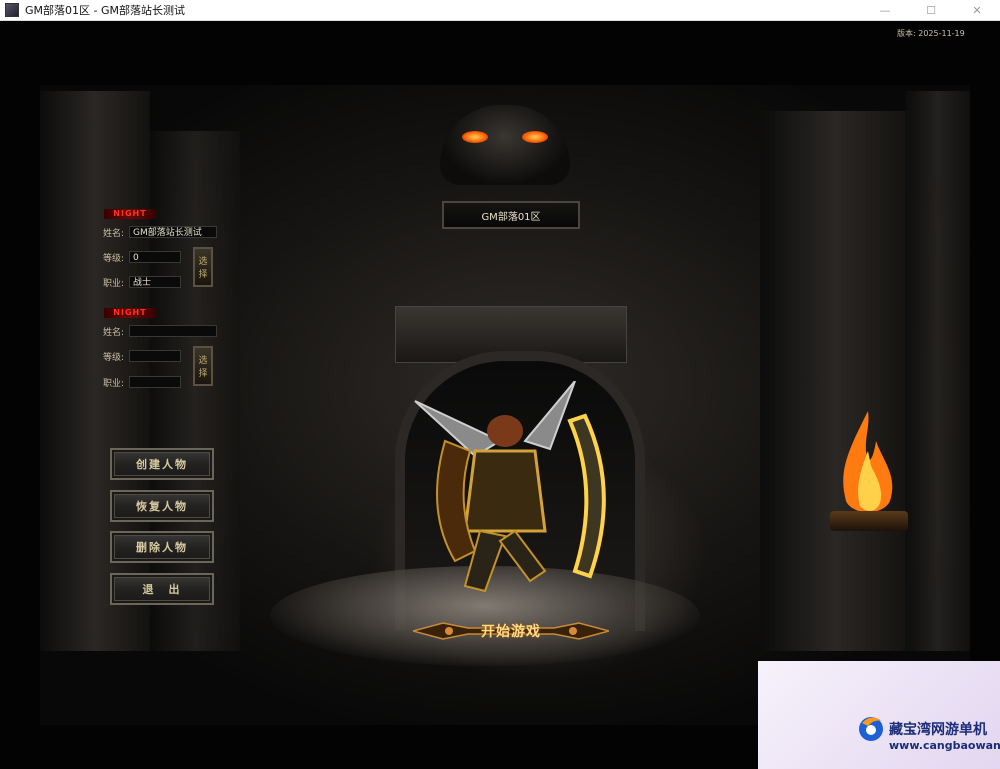 The width and height of the screenshot is (1000, 769). I want to click on minimize-icon: —, so click(885, 10).